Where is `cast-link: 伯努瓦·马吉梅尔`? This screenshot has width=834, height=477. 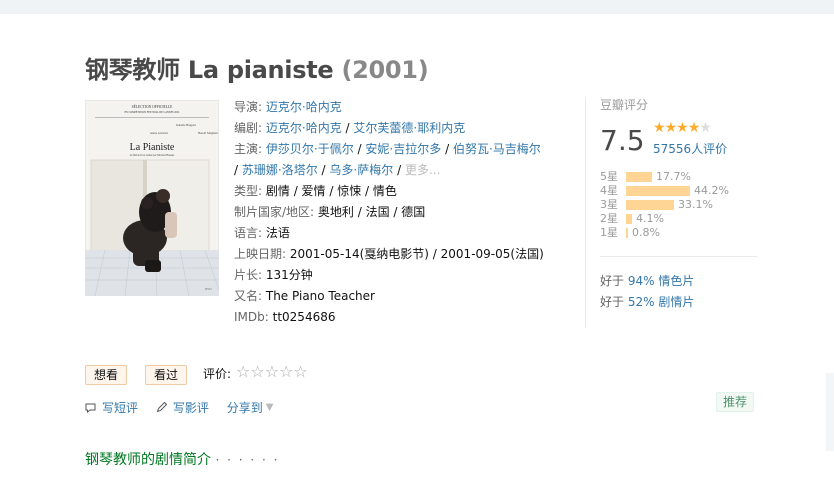 cast-link: 伯努瓦·马吉梅尔 is located at coordinates (497, 149).